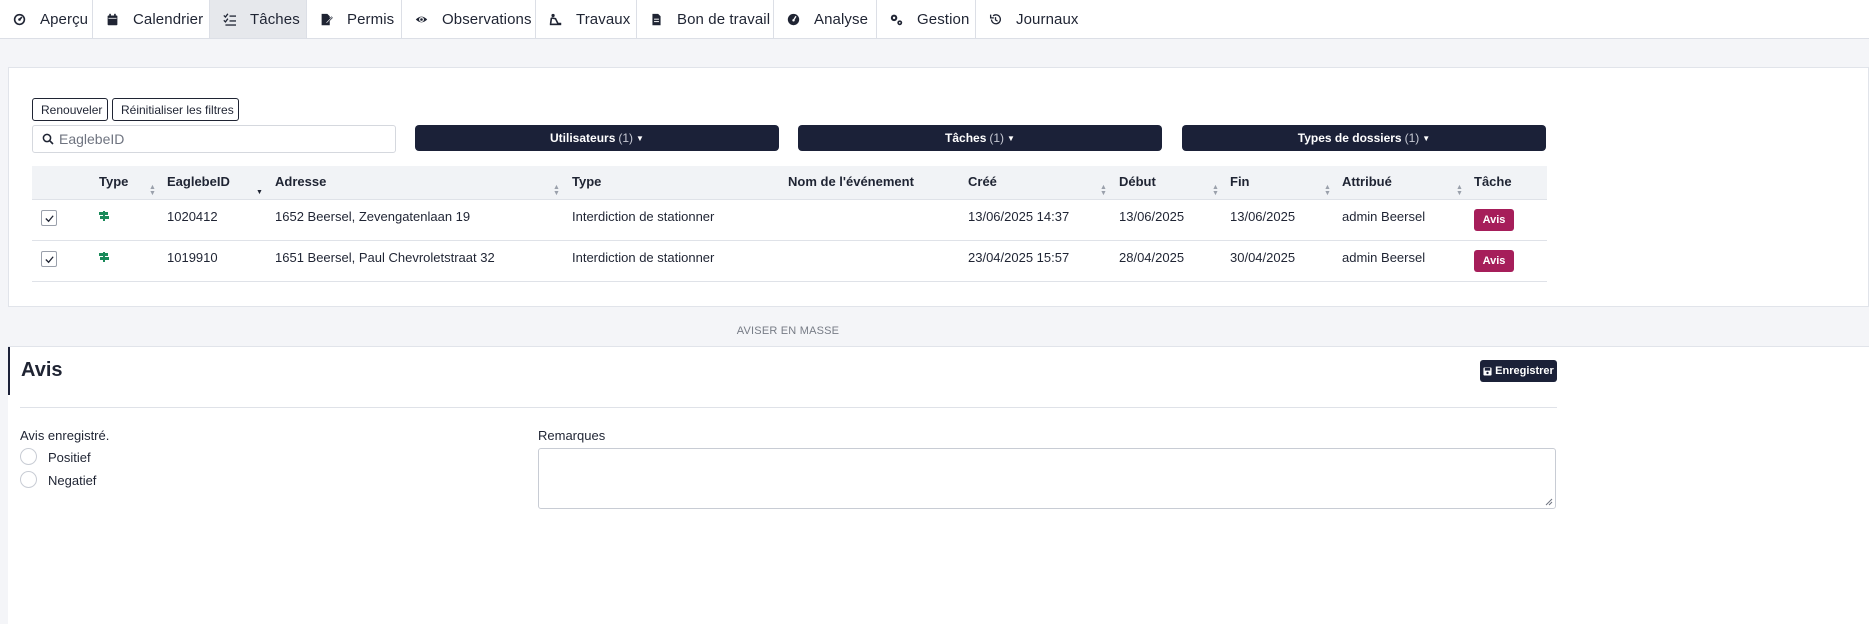  Describe the element at coordinates (851, 183) in the screenshot. I see `col-event-name: Nom de l'événement` at that location.